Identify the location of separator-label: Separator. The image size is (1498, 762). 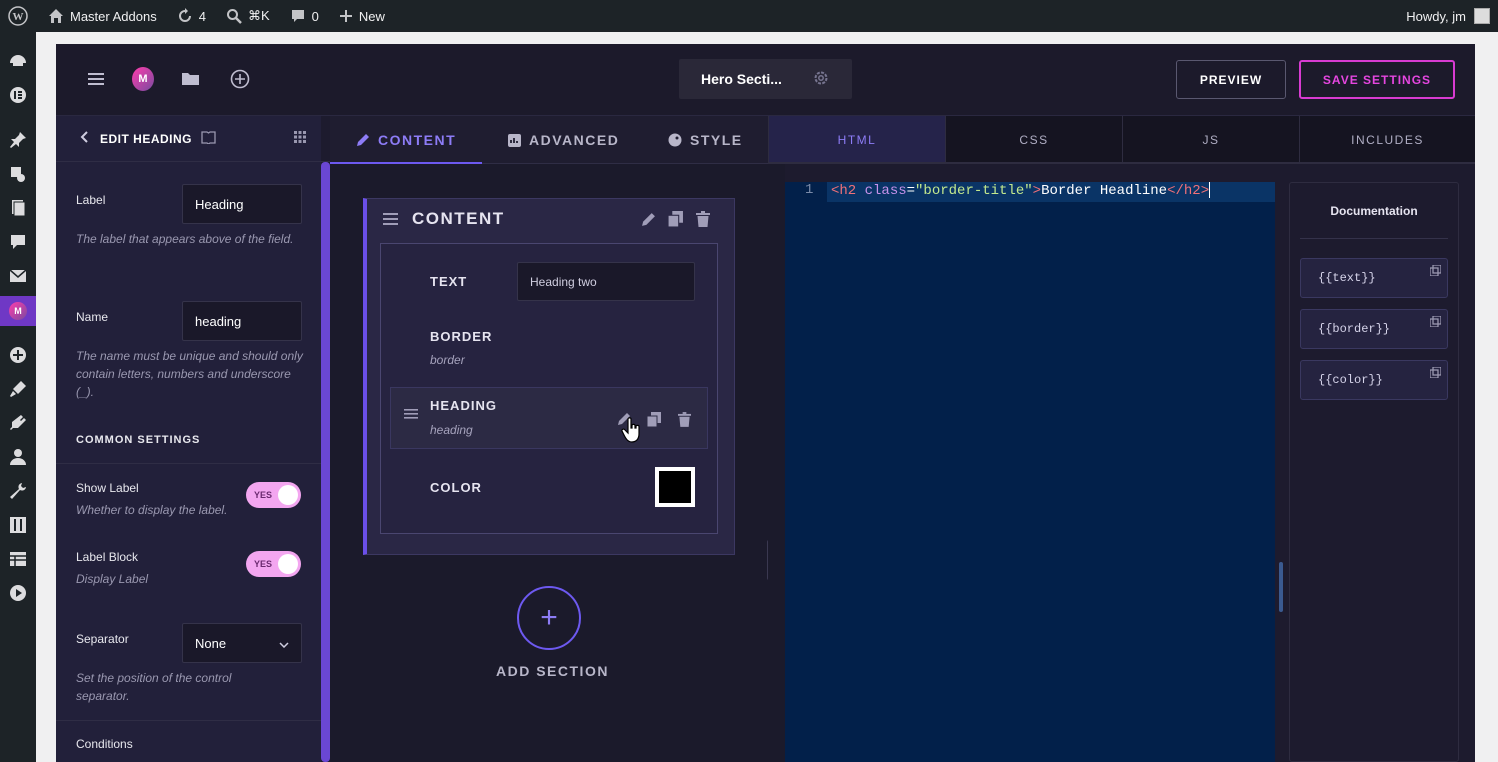
(102, 639).